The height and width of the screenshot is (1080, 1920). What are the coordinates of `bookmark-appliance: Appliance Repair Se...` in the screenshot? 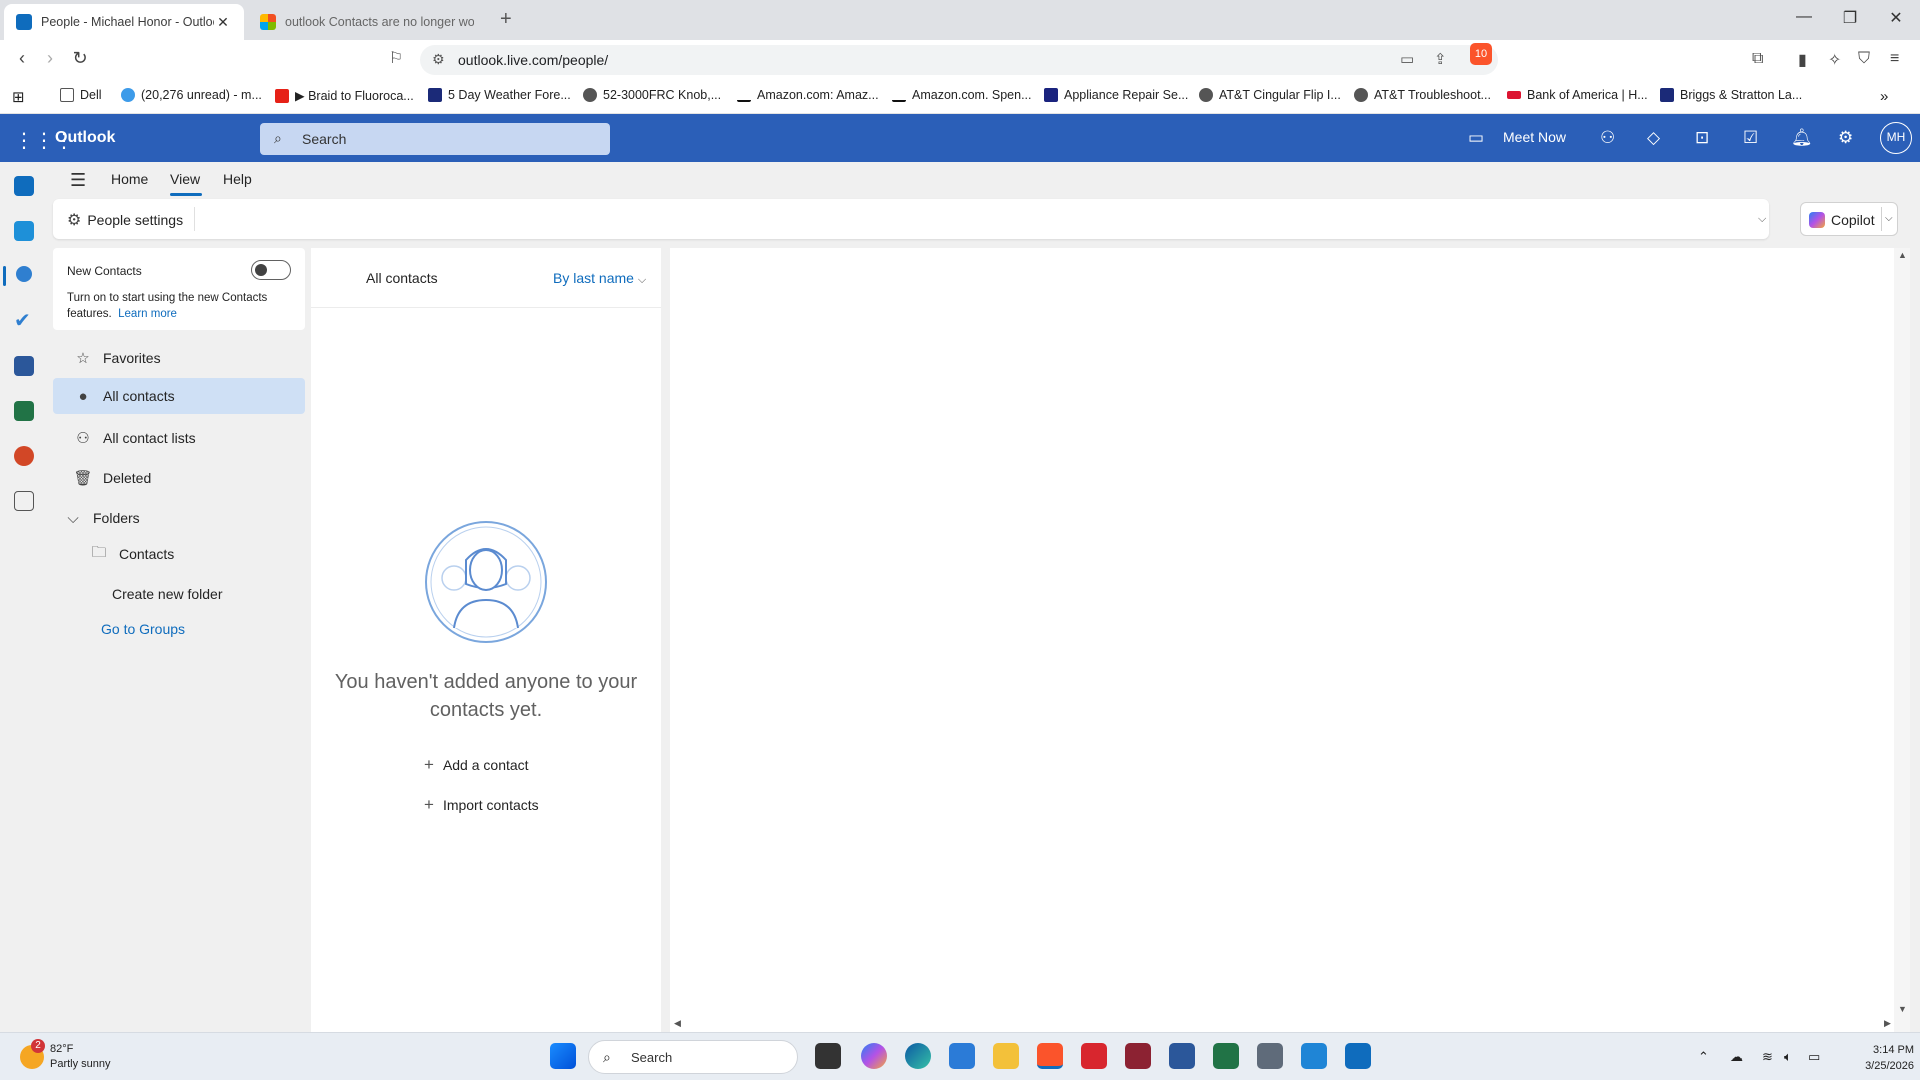 It's located at (1116, 95).